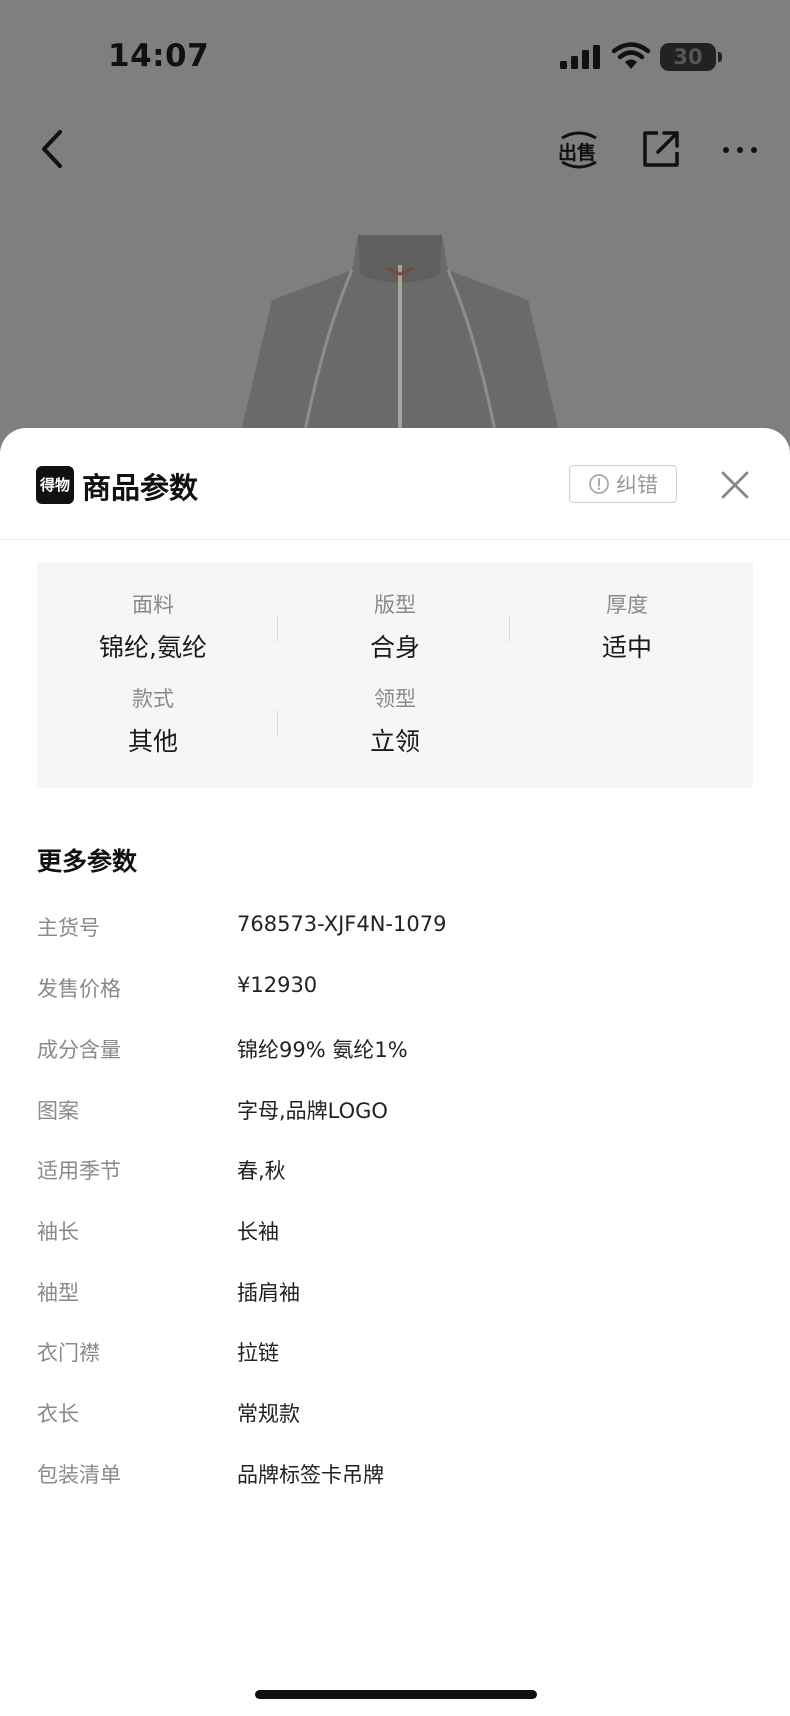 This screenshot has height=1716, width=790. I want to click on param-row: 主货号 768573-XJF4N-1079, so click(395, 930).